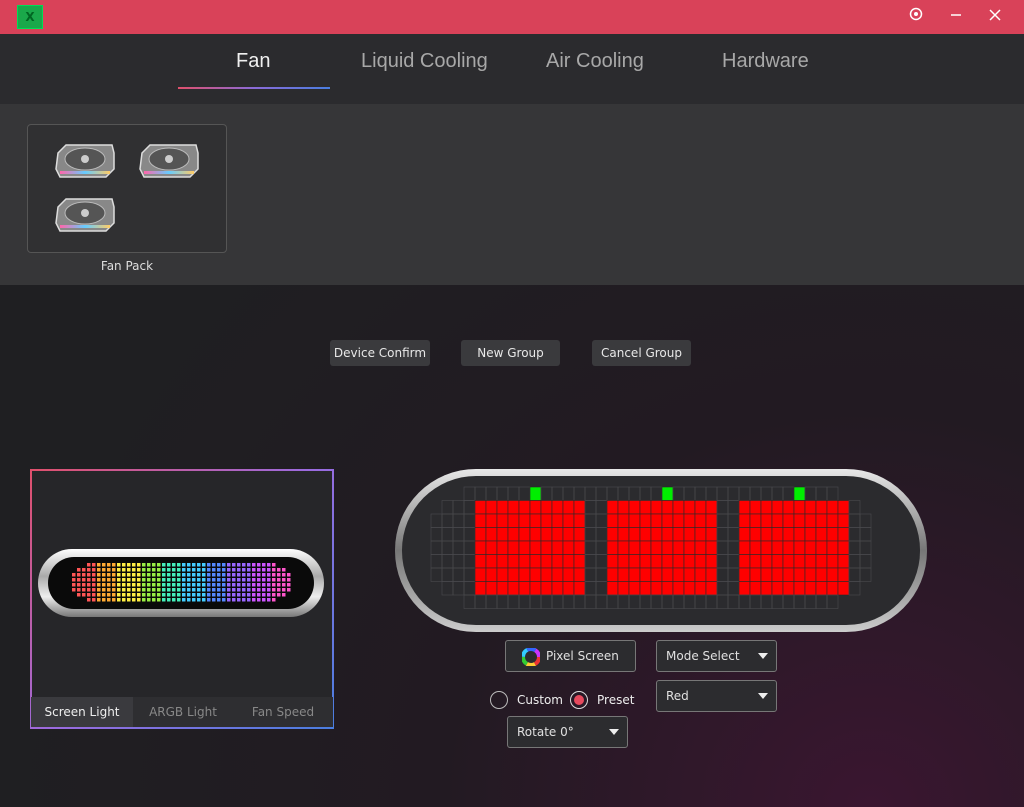 The image size is (1024, 807). Describe the element at coordinates (661, 551) in the screenshot. I see `pixel-grid-editor` at that location.